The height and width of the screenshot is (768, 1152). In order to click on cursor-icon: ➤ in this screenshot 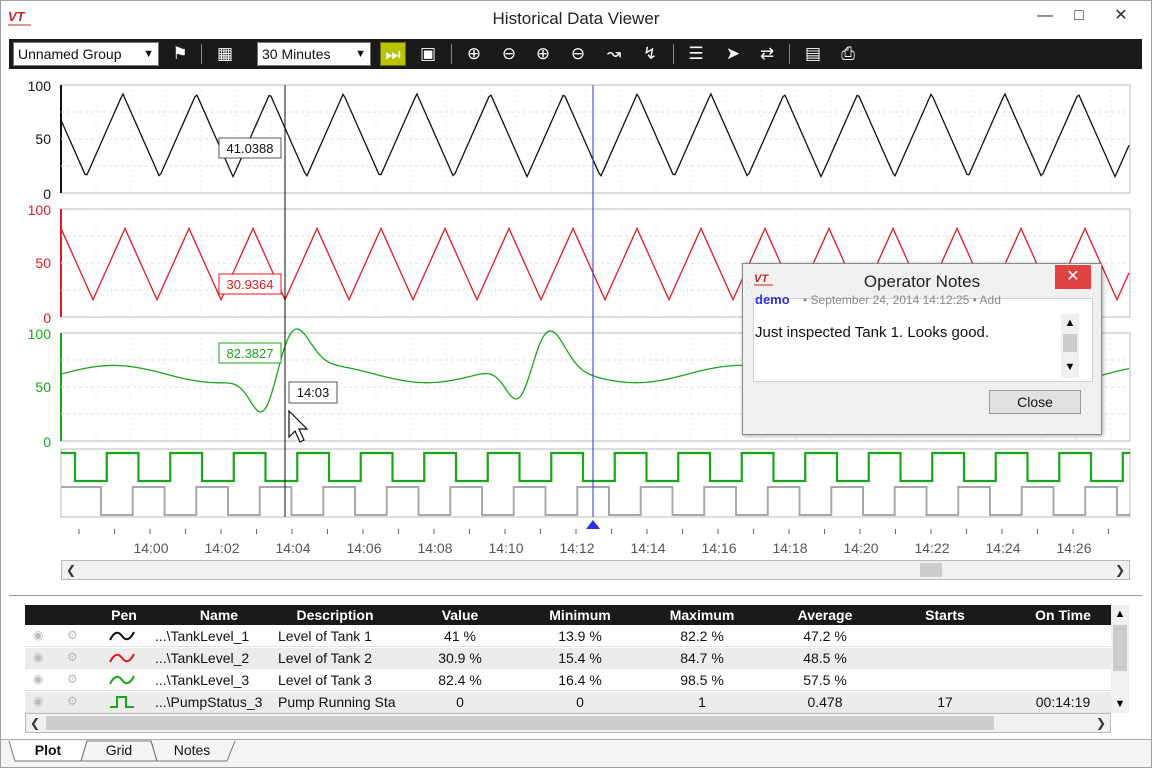, I will do `click(733, 54)`.